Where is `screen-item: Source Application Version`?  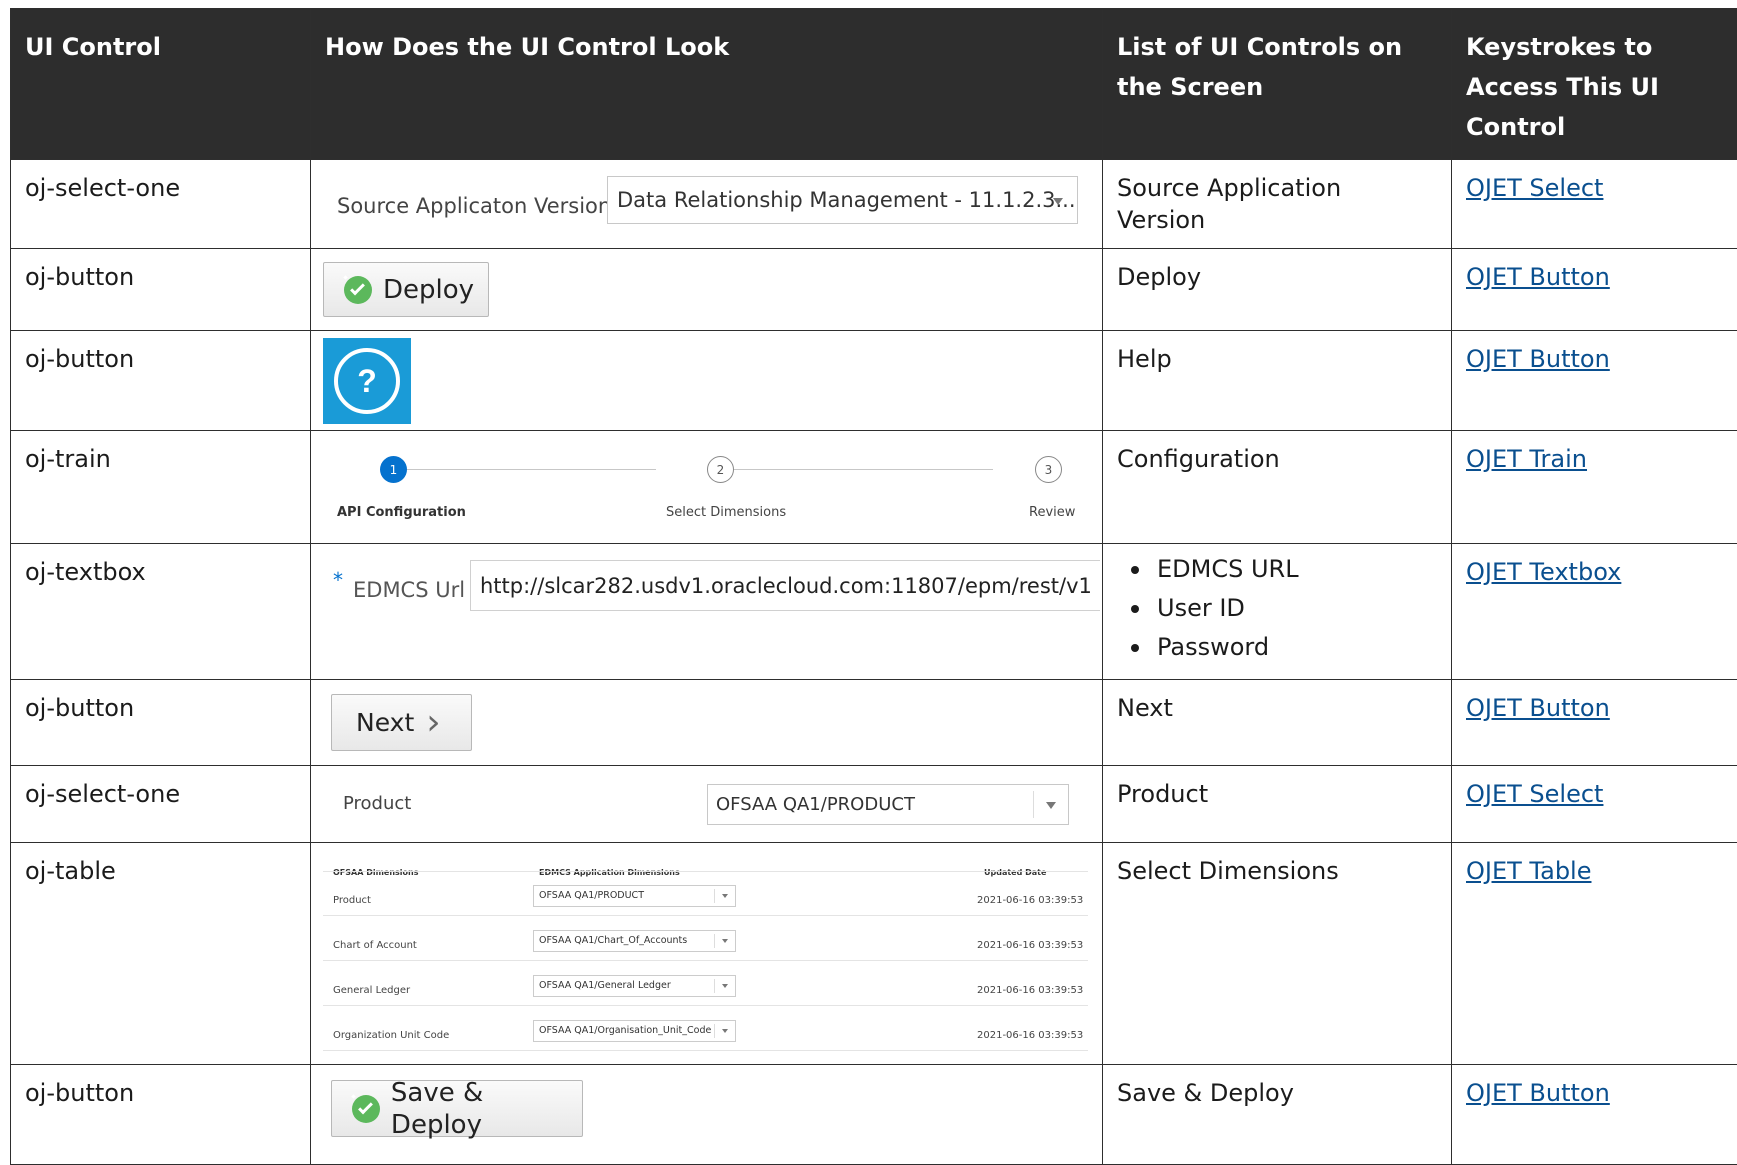
screen-item: Source Application Version is located at coordinates (1229, 204).